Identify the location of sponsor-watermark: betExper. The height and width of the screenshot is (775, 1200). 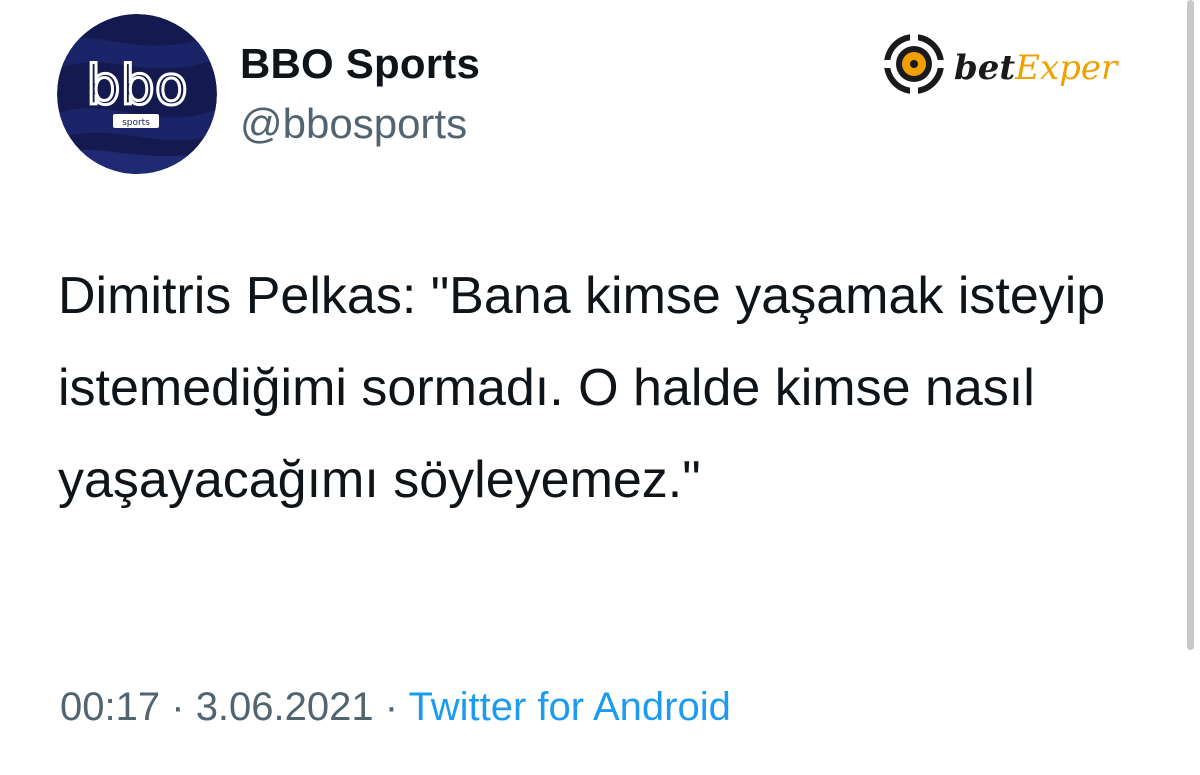
(1010, 64).